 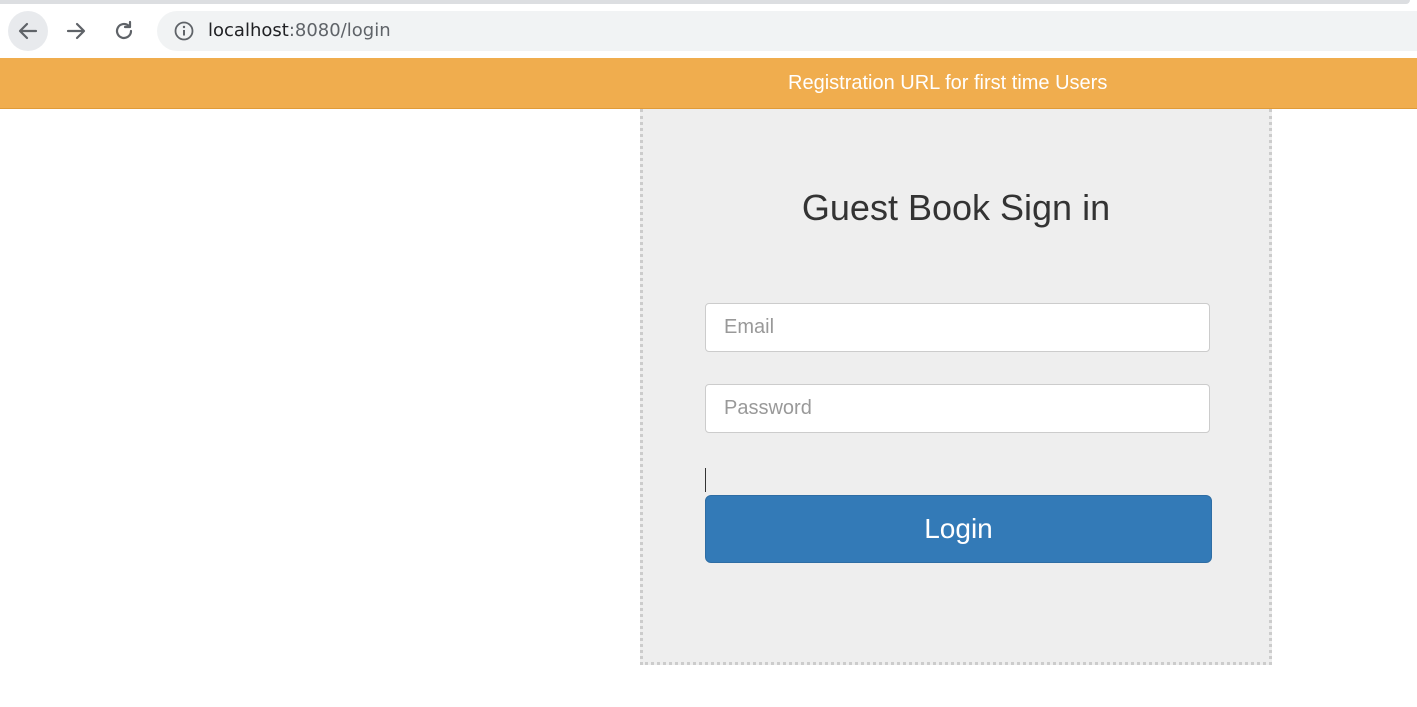 What do you see at coordinates (957, 408) in the screenshot?
I see `password-field` at bounding box center [957, 408].